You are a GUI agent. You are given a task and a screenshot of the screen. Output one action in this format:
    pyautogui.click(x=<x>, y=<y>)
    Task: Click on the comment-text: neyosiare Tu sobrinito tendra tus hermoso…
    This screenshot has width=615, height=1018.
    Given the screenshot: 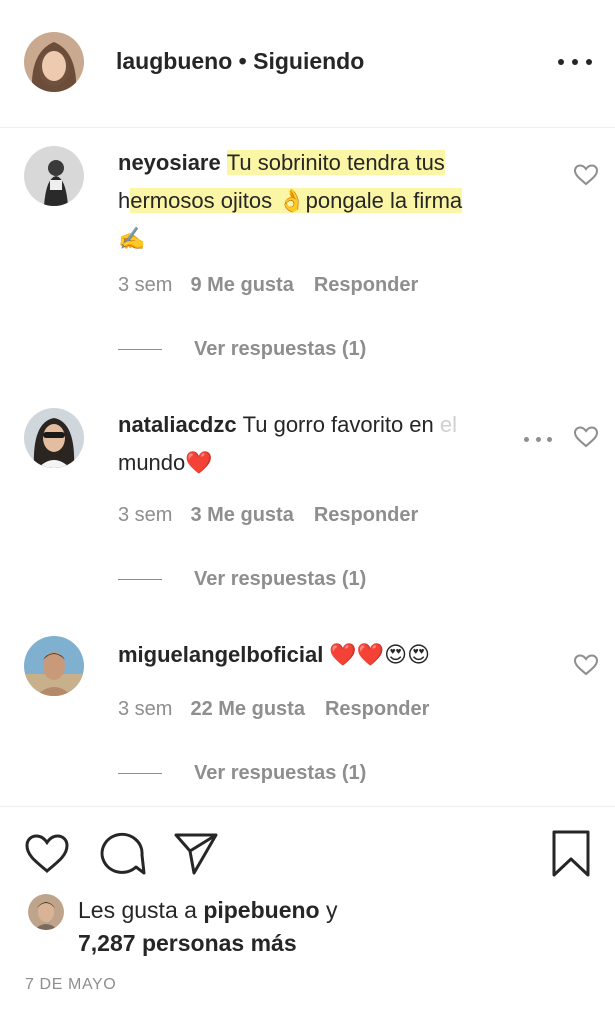 What is the action you would take?
    pyautogui.click(x=290, y=200)
    